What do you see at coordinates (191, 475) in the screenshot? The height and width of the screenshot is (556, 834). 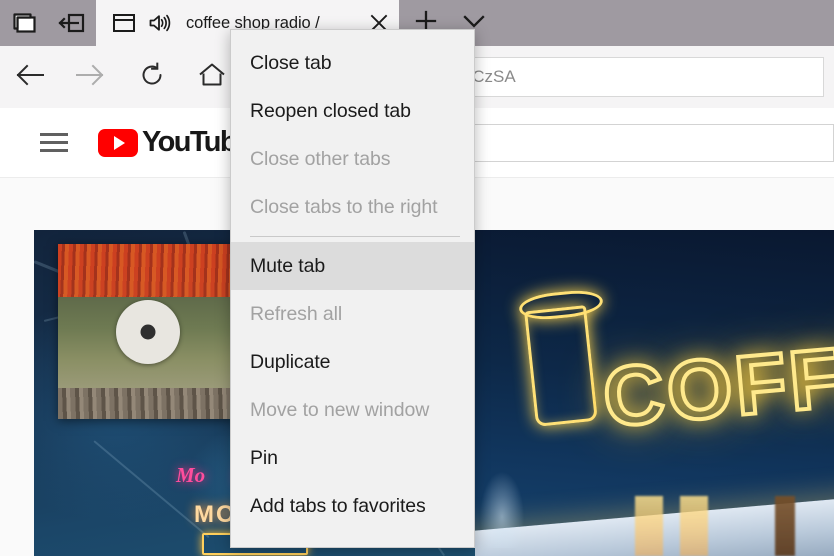 I see `motel-sign-word1: Mo` at bounding box center [191, 475].